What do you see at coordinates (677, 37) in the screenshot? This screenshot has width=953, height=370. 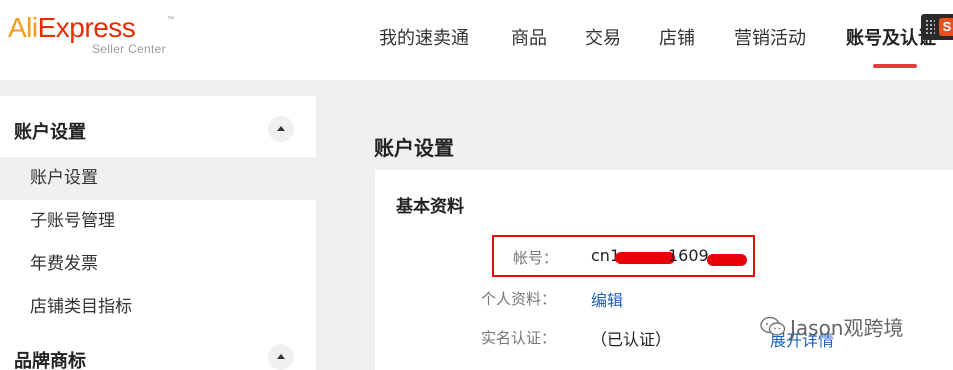 I see `nav-store: 店铺` at bounding box center [677, 37].